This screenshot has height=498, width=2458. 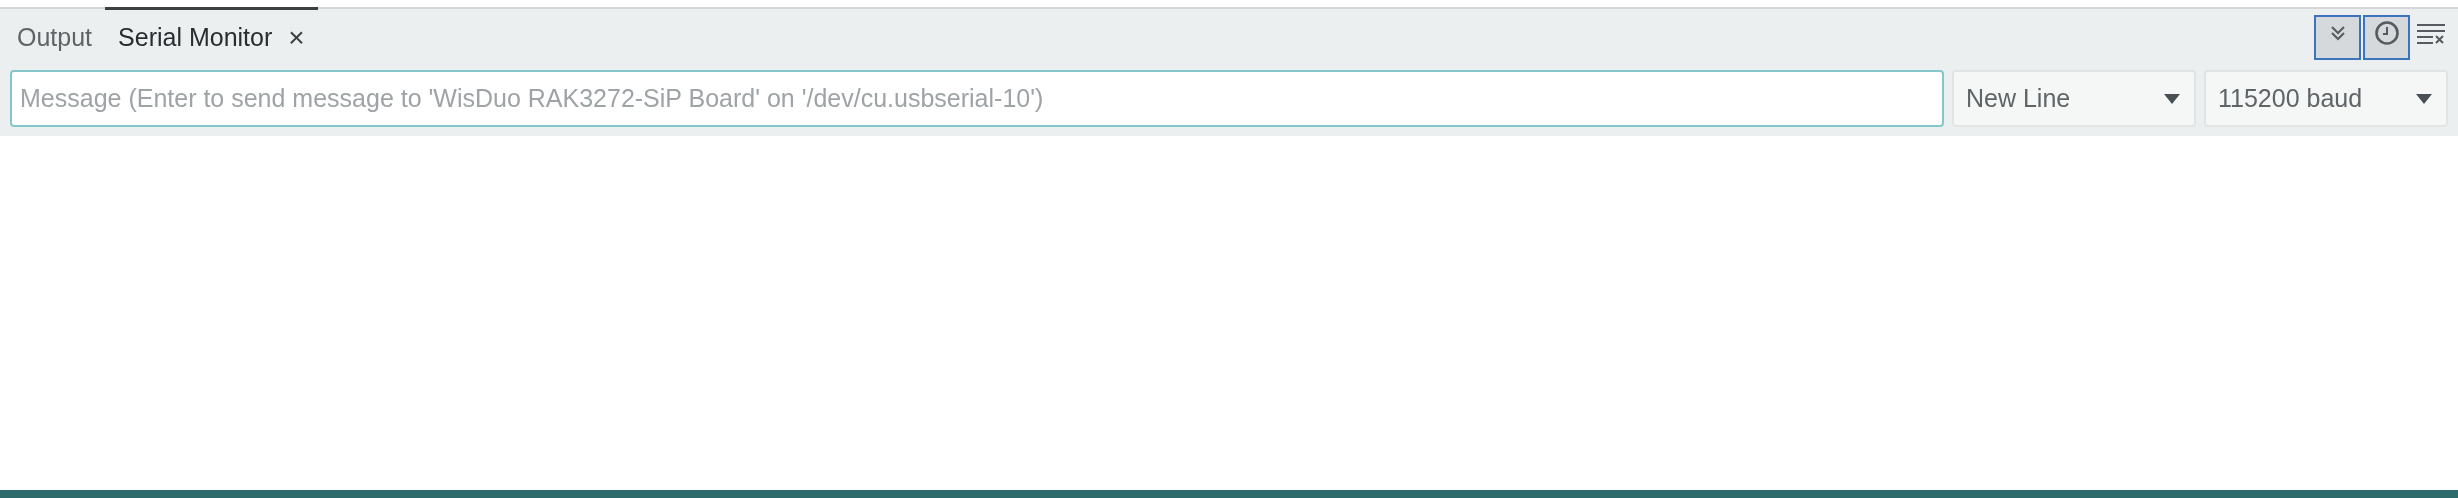 What do you see at coordinates (296, 37) in the screenshot?
I see `close-icon: ×` at bounding box center [296, 37].